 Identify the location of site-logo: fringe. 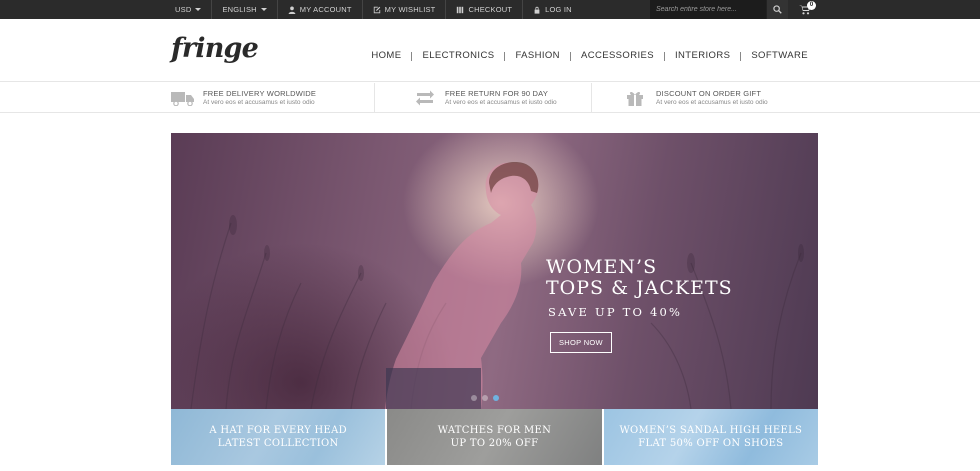
(215, 48).